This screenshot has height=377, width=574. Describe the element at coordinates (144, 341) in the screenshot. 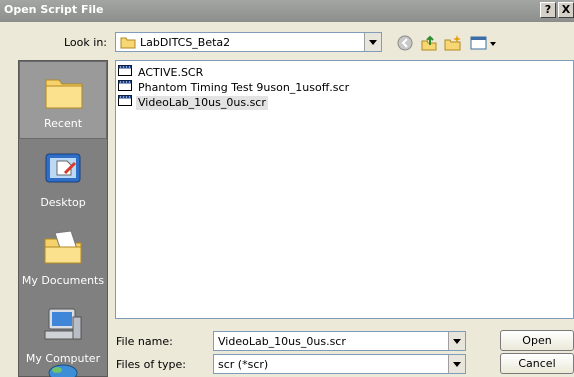

I see `file-name-label: File name:` at that location.